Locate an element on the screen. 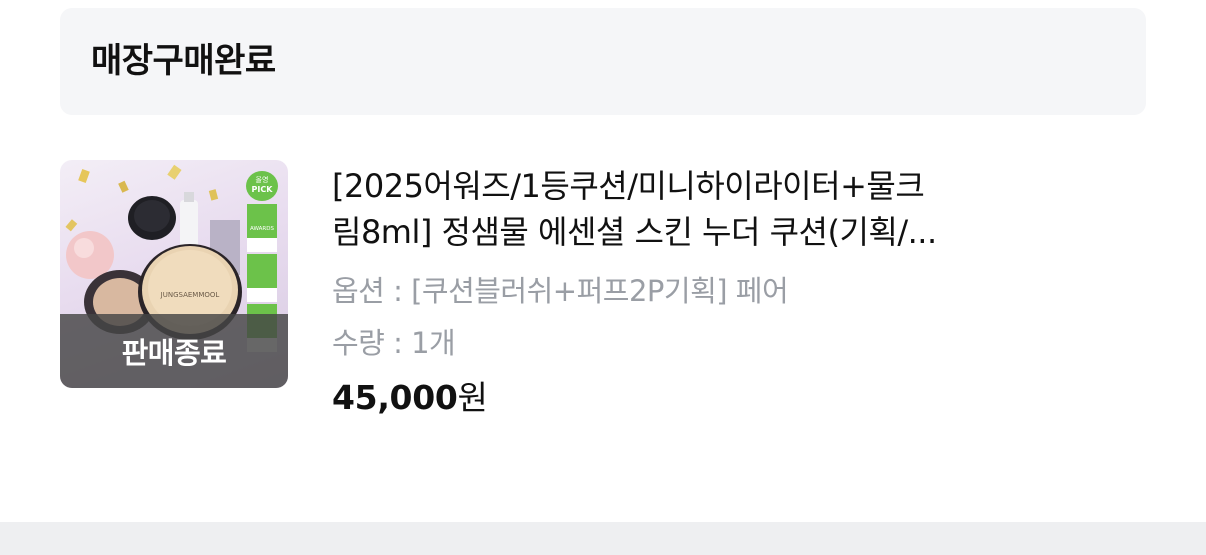  image-brand-text: JUNGSAEMMOOL is located at coordinates (190, 295).